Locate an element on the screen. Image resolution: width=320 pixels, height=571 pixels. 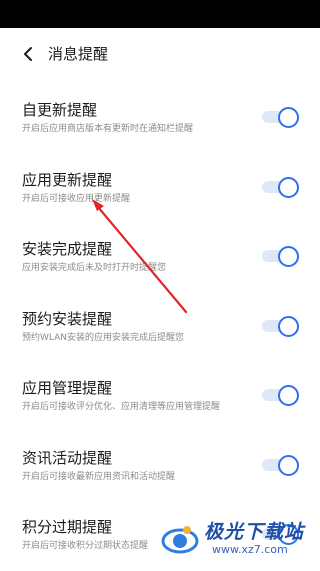
header: 消息提醒 is located at coordinates (160, 56).